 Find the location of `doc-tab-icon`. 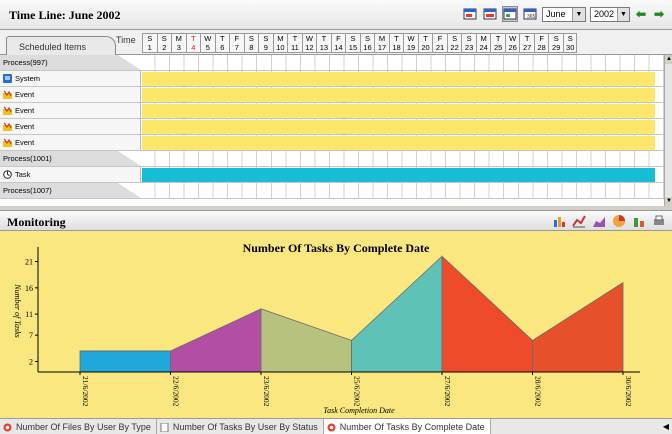

doc-tab-icon is located at coordinates (164, 427).